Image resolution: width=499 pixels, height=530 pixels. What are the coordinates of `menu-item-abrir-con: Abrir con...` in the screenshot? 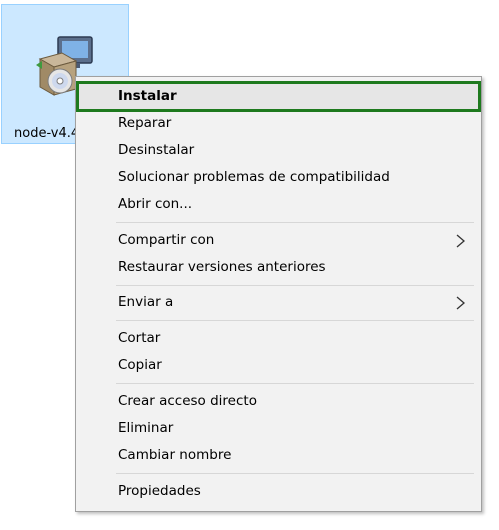 It's located at (278, 204).